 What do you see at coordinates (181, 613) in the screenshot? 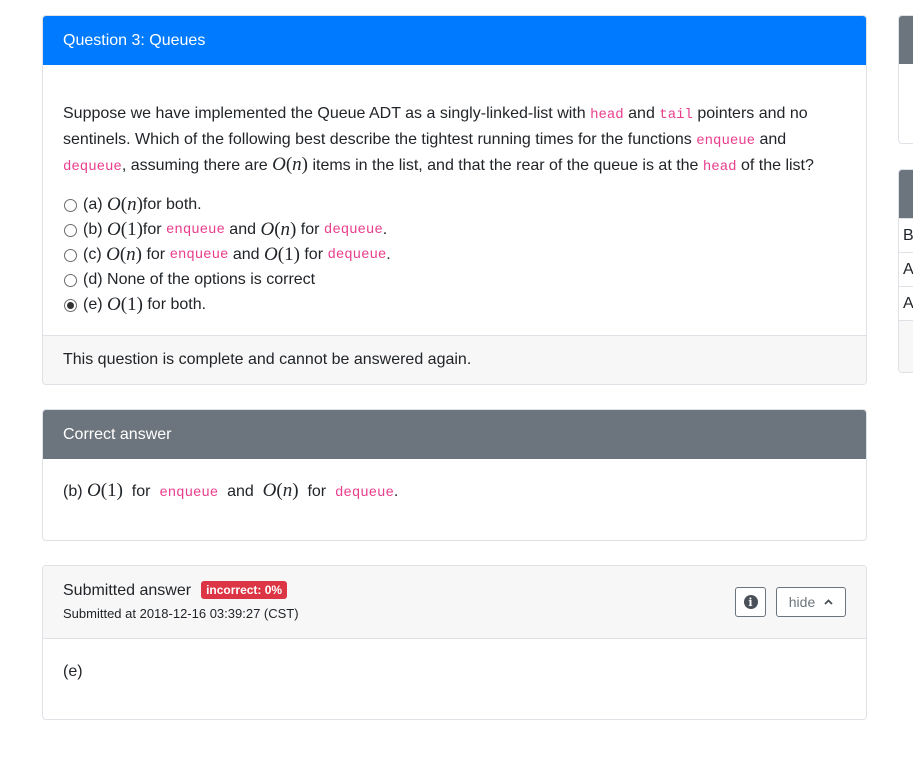
I see `submission-timestamp: Submitted at 2018-12-16 03:39:27 (CST)` at bounding box center [181, 613].